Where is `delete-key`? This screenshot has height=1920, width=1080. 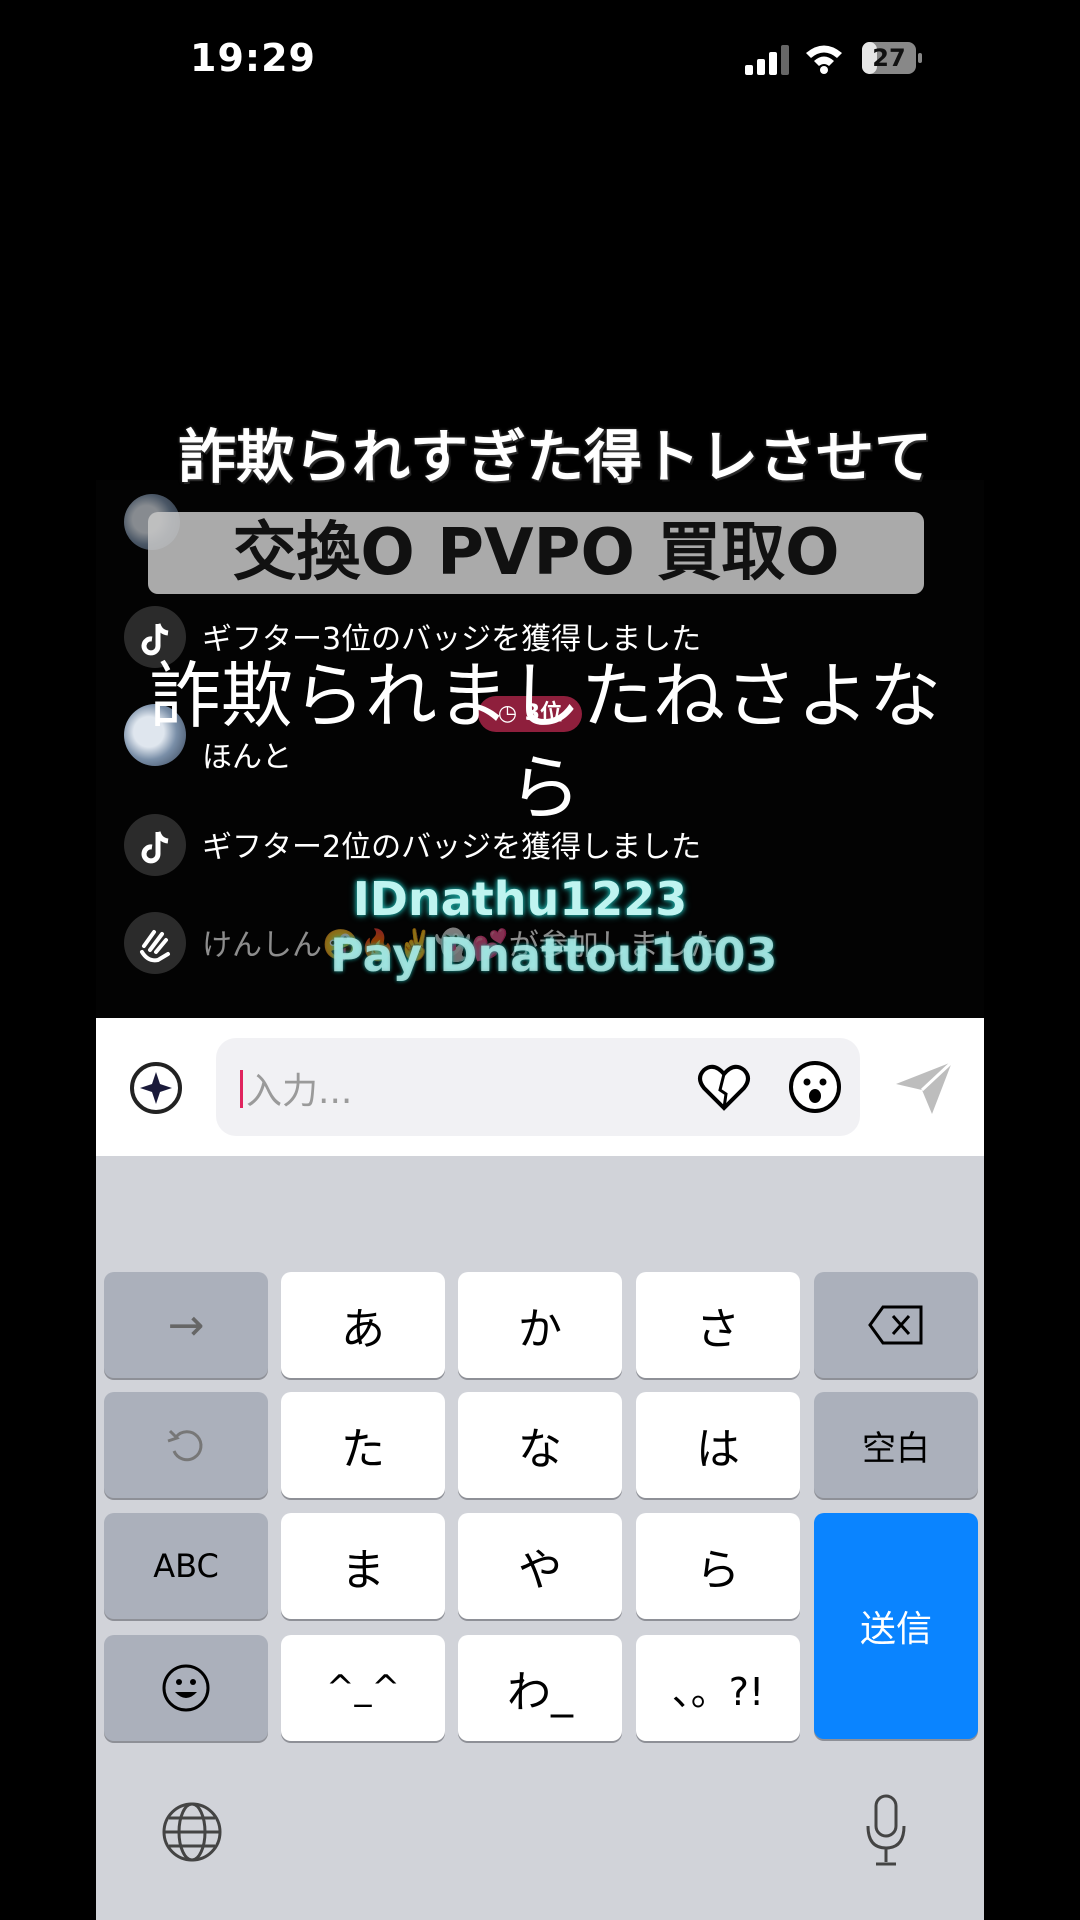 delete-key is located at coordinates (896, 1325).